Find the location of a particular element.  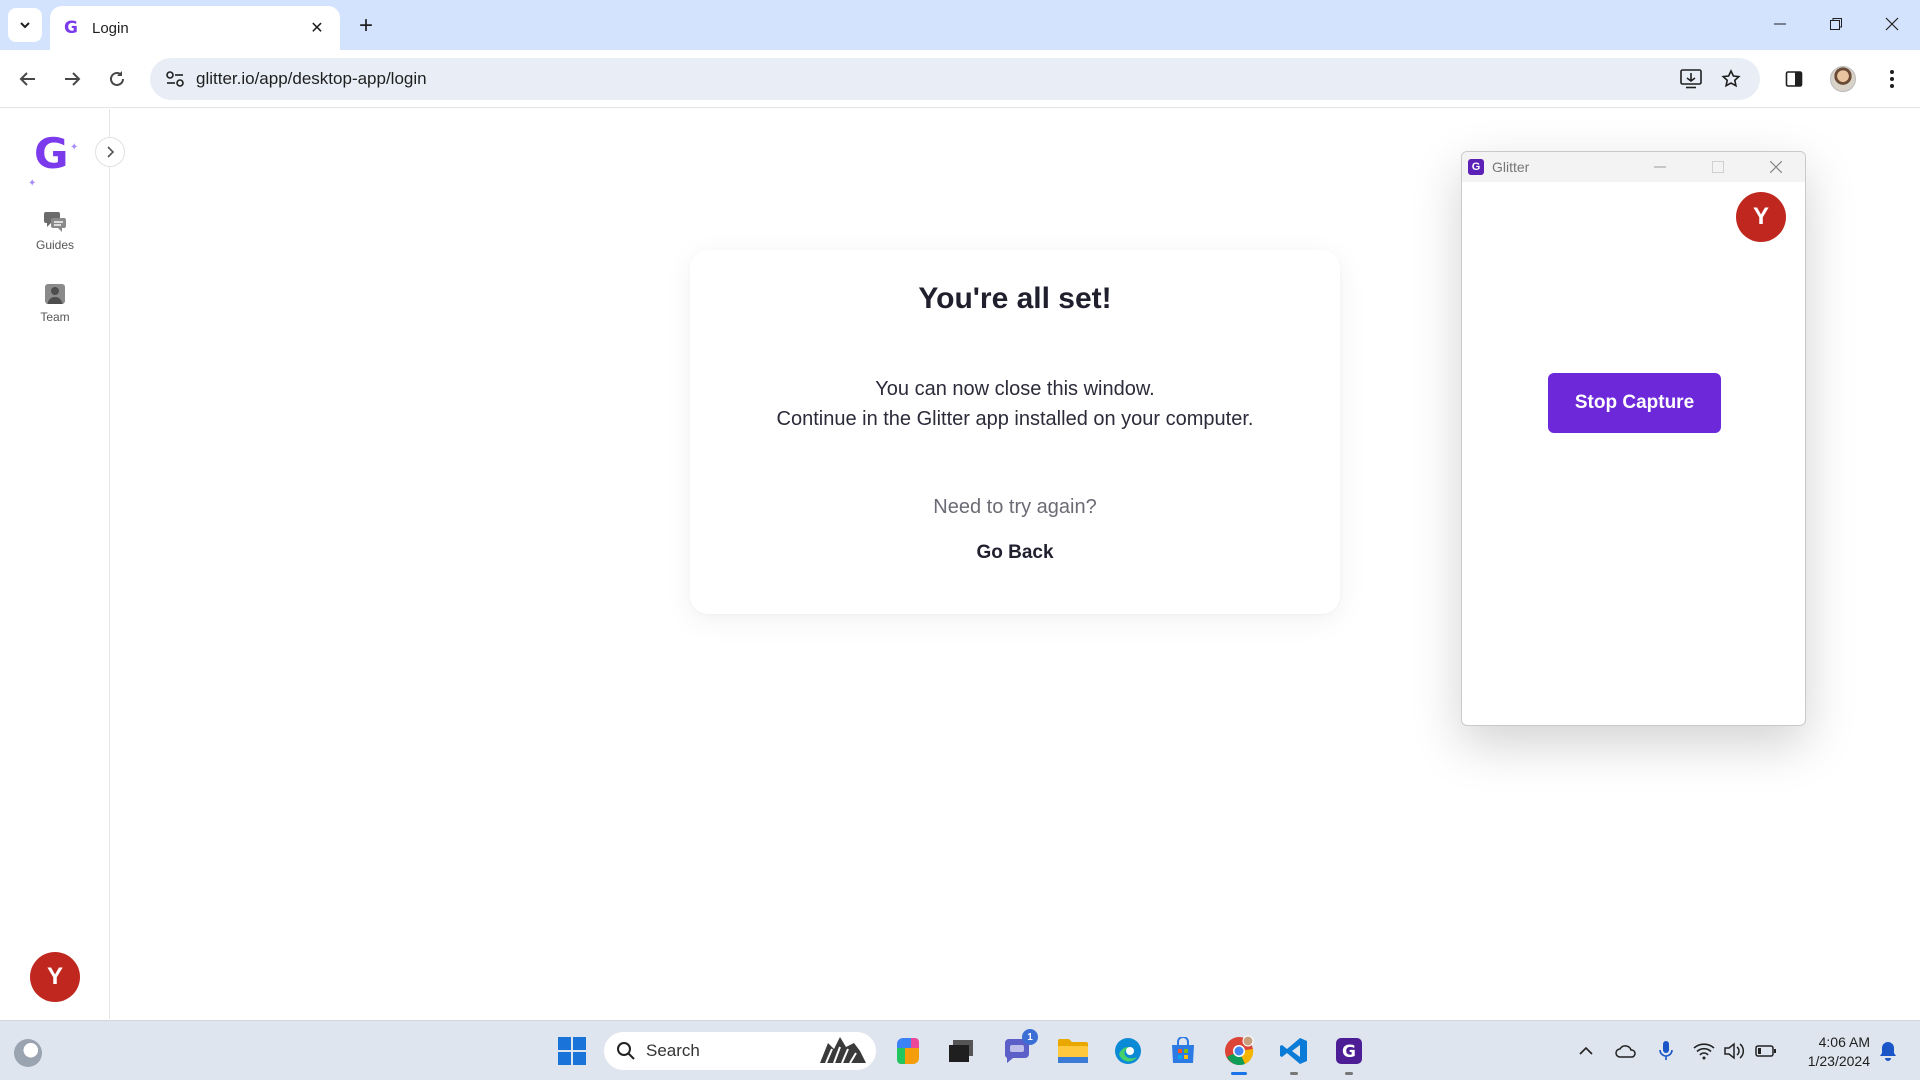

glitter-user-avatar: Y is located at coordinates (1761, 217).